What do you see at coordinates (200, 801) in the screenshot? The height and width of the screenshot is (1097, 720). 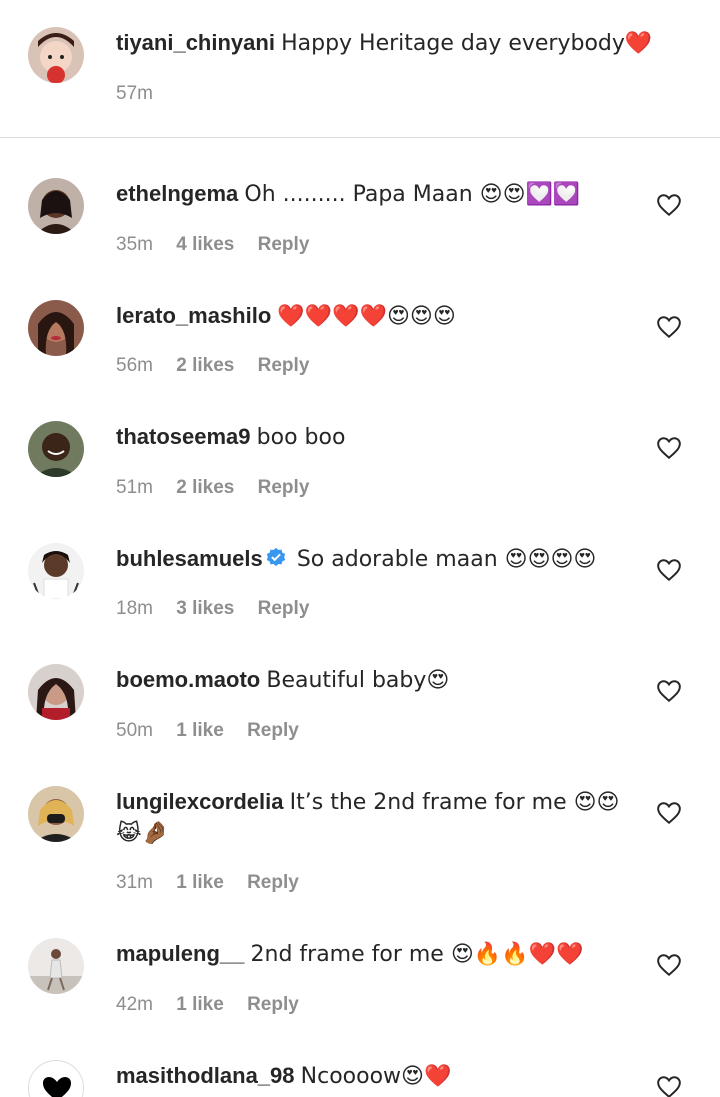 I see `username: lungilexcordelia` at bounding box center [200, 801].